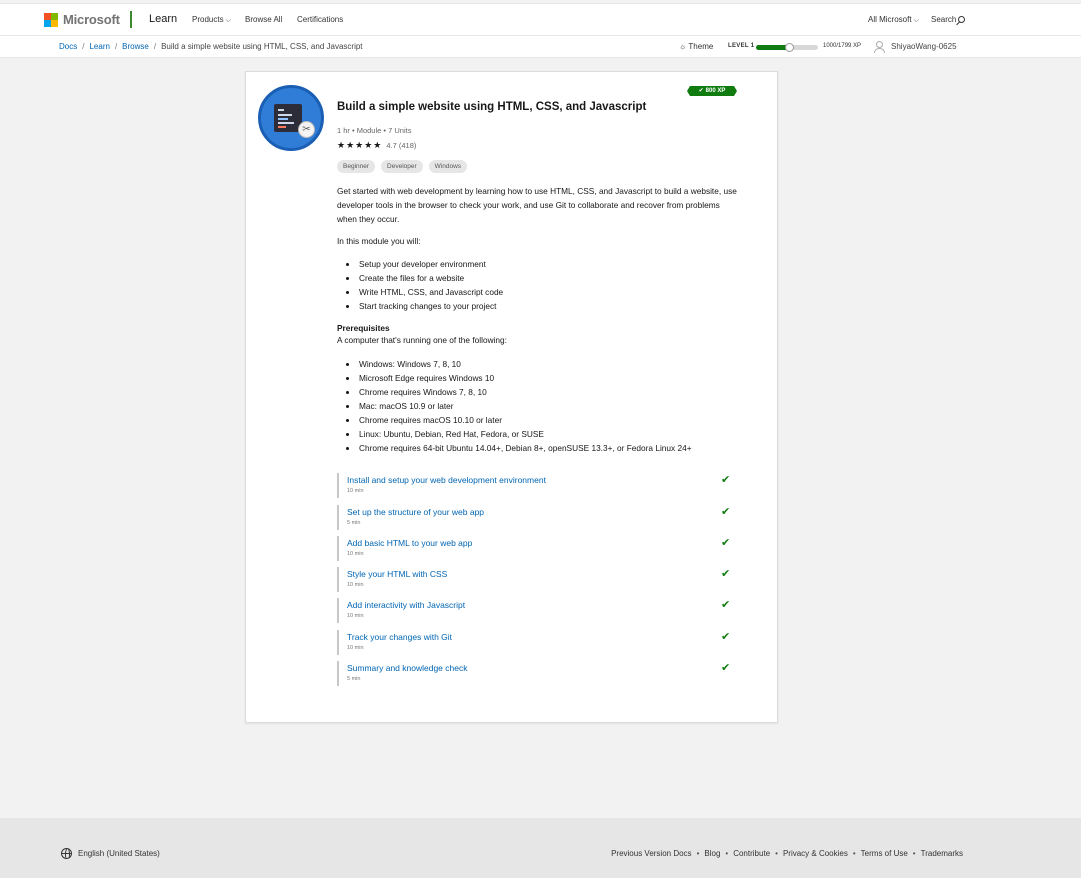 This screenshot has height=878, width=1081. Describe the element at coordinates (962, 19) in the screenshot. I see `search-icon` at that location.